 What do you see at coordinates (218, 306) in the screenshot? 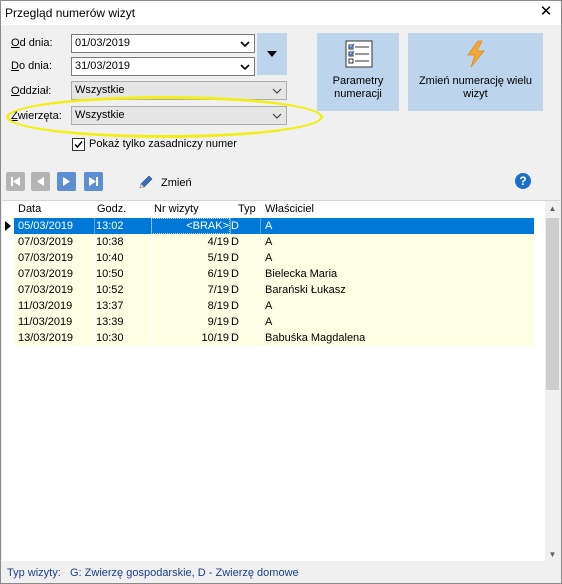
I see `cell-nr: 8/19` at bounding box center [218, 306].